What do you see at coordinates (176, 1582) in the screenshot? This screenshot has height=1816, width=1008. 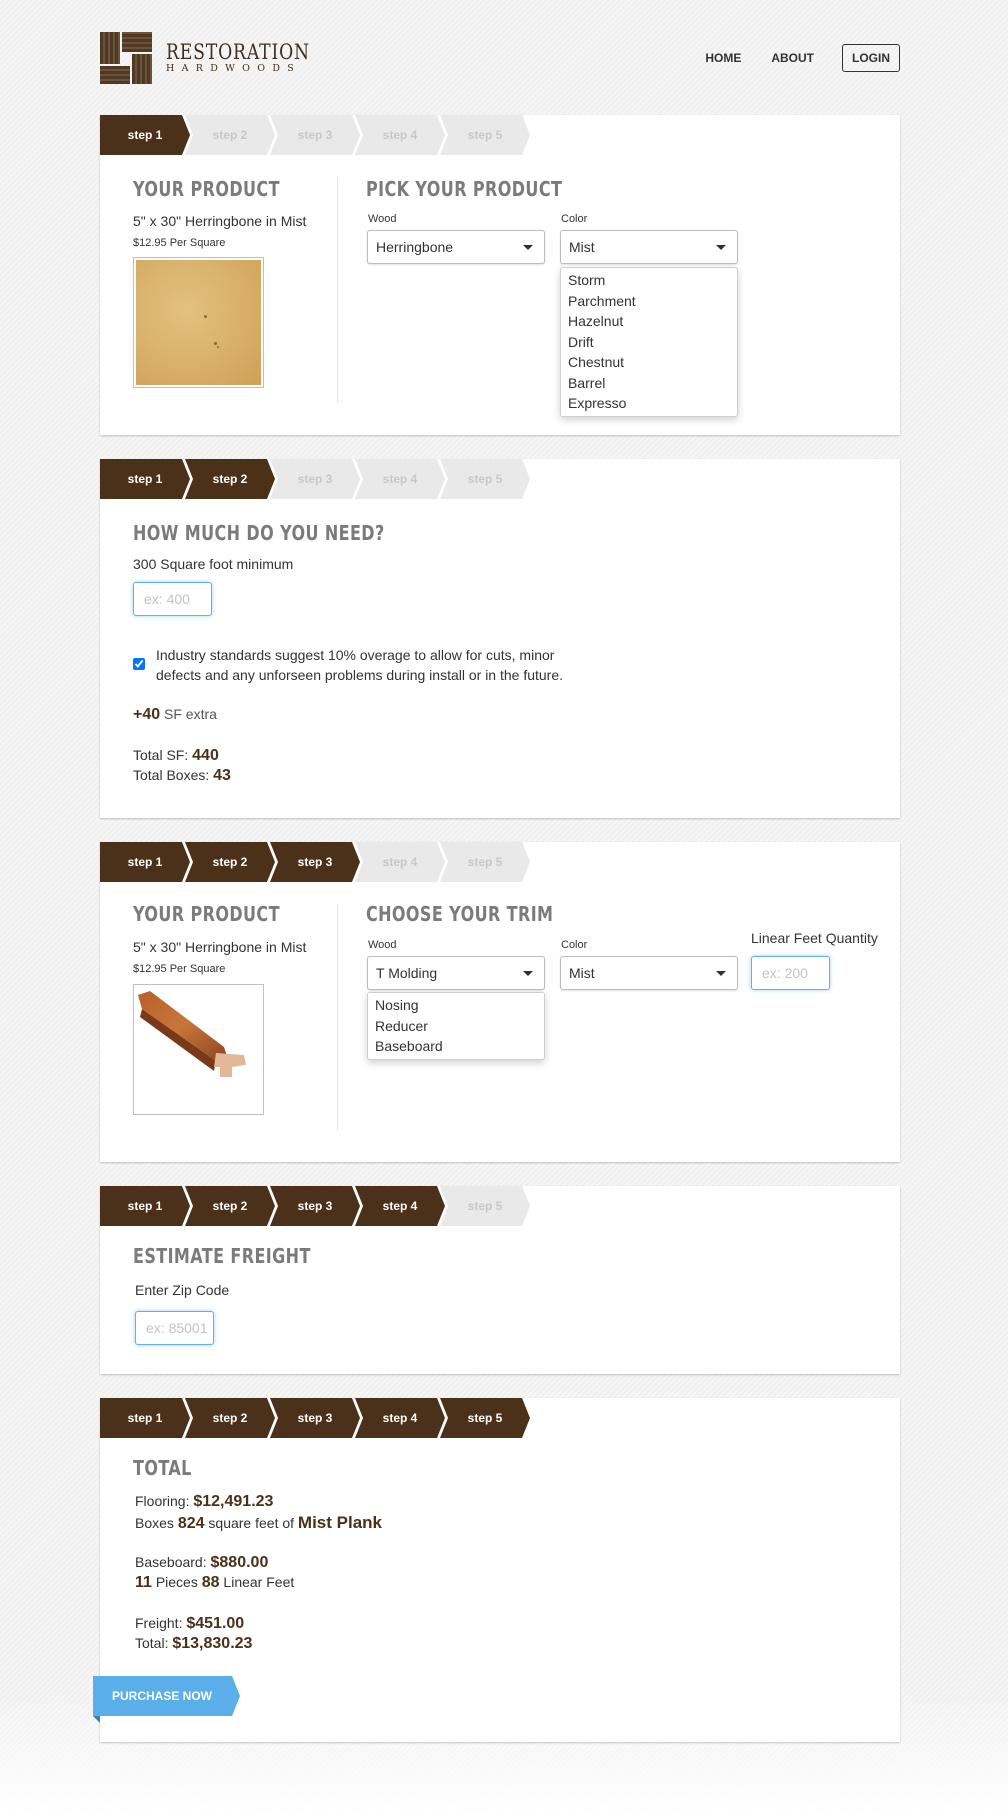 I see `pieces-label: Pieces` at bounding box center [176, 1582].